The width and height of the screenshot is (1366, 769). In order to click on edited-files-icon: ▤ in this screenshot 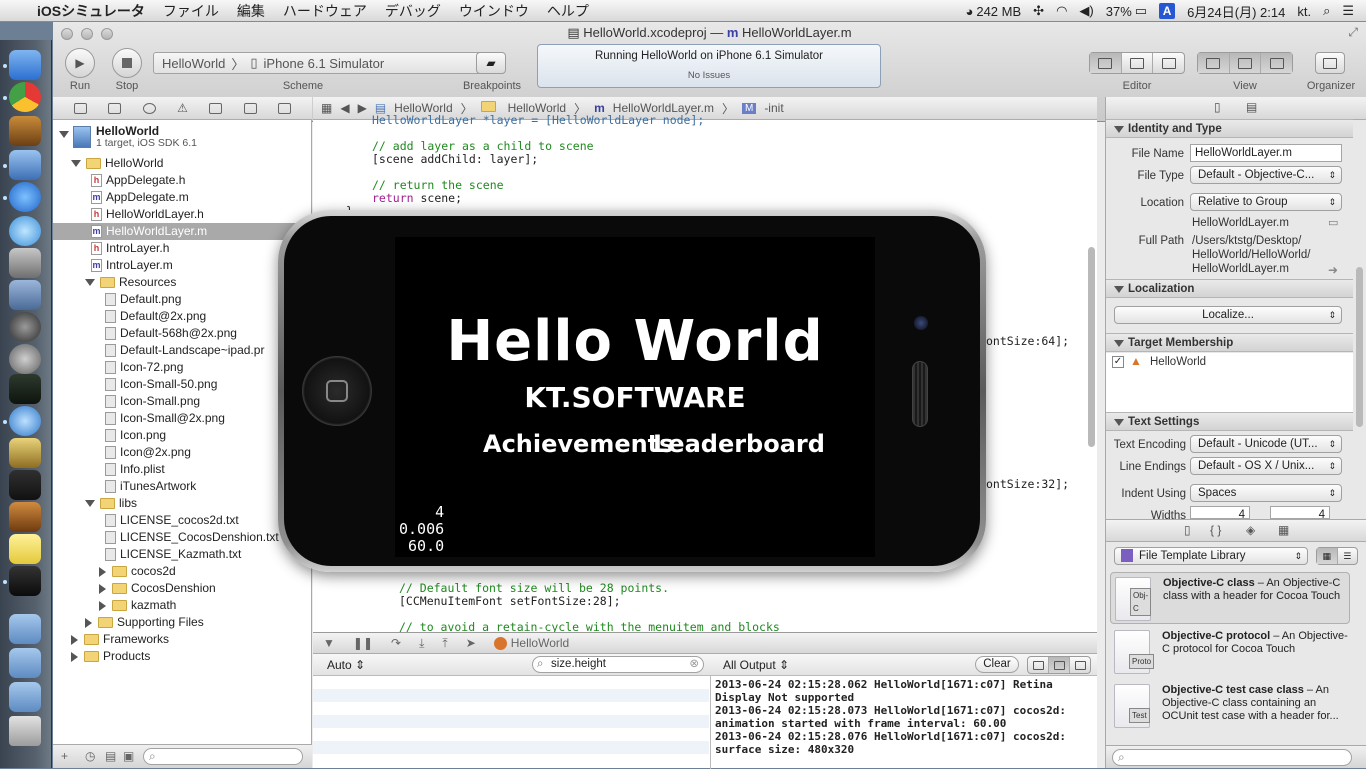, I will do `click(110, 756)`.